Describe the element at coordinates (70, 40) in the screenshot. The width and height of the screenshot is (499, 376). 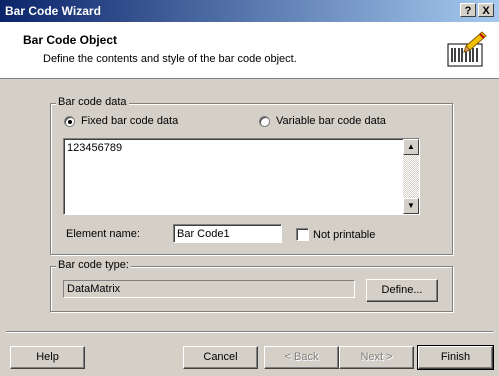
I see `page-title: Bar Code Object` at that location.